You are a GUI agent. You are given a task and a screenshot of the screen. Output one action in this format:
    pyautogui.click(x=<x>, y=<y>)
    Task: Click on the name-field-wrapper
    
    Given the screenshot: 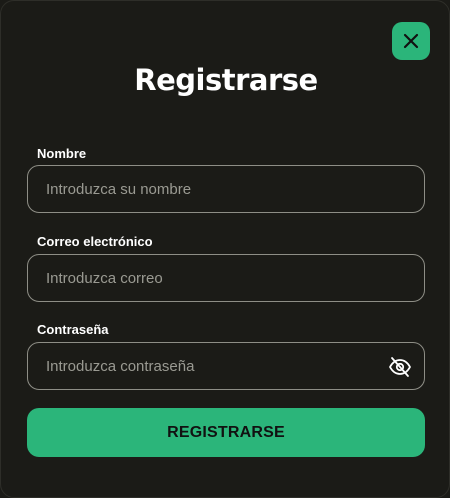 What is the action you would take?
    pyautogui.click(x=226, y=189)
    